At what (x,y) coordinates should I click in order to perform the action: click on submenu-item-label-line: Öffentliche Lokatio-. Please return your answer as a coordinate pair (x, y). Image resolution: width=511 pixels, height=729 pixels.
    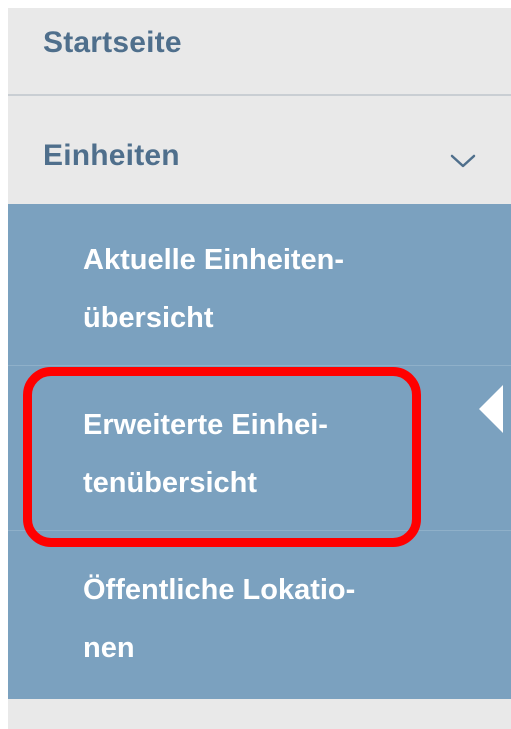
    Looking at the image, I should click on (219, 590).